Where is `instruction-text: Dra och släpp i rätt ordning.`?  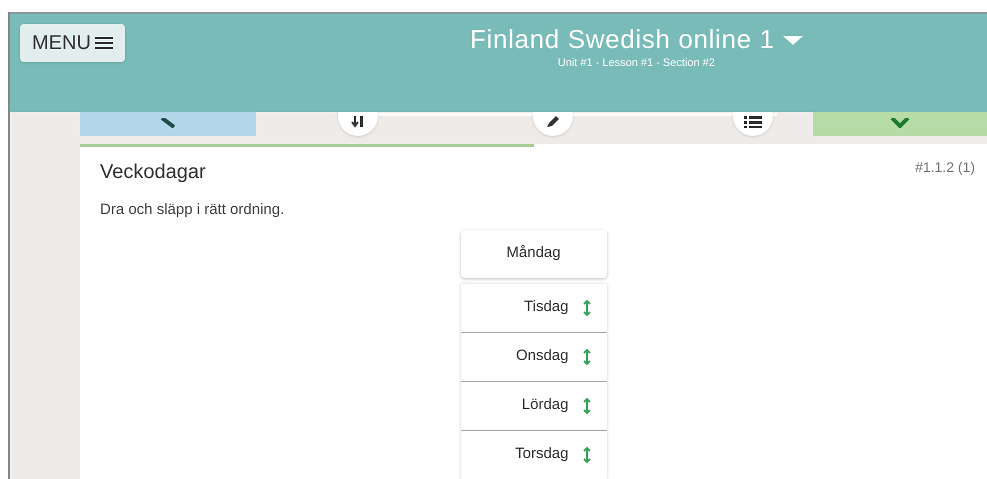
instruction-text: Dra och släpp i rätt ordning. is located at coordinates (193, 210).